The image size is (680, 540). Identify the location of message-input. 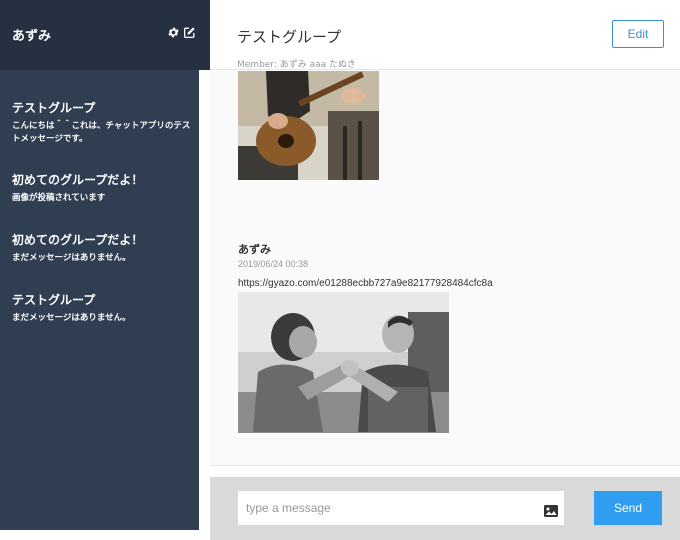
(401, 508).